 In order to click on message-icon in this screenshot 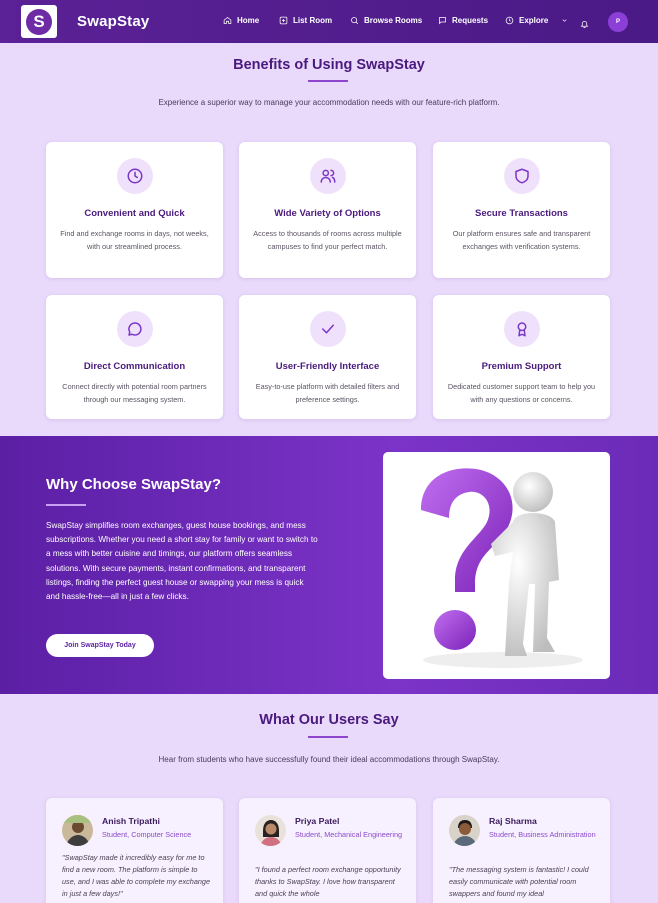, I will do `click(442, 21)`.